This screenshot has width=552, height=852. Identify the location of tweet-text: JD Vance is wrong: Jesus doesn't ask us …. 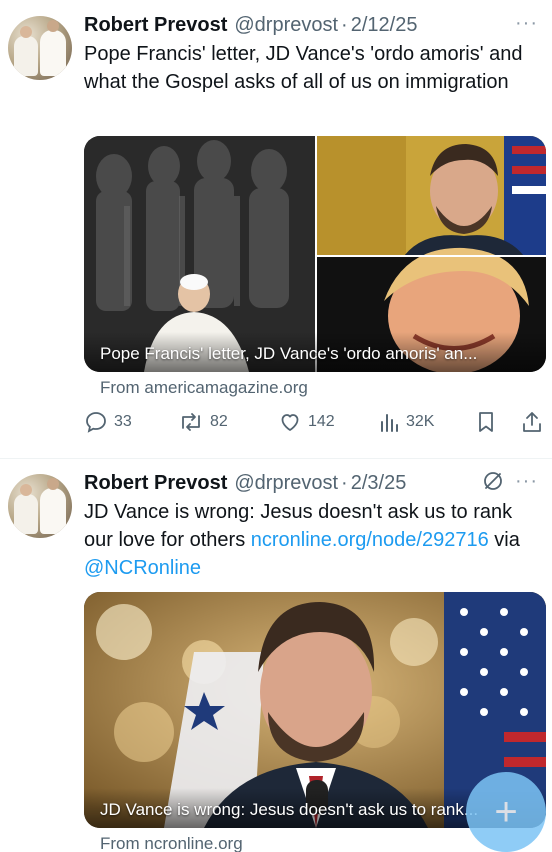
(309, 540).